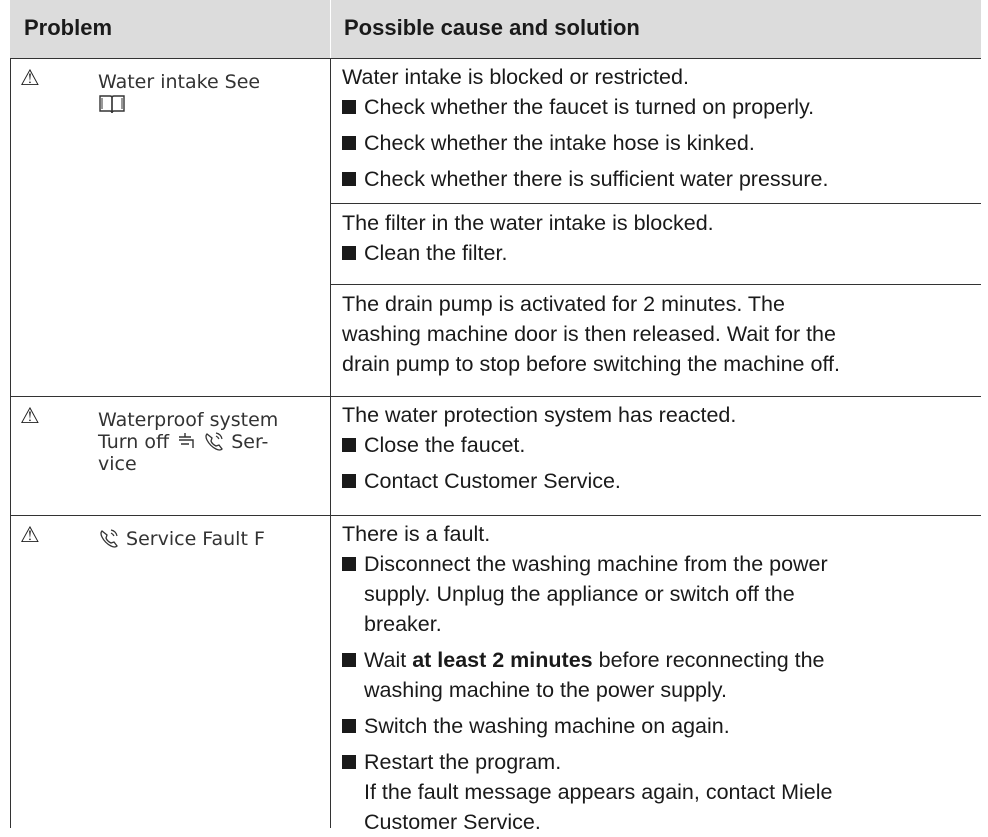 Image resolution: width=988 pixels, height=837 pixels. Describe the element at coordinates (492, 27) in the screenshot. I see `column-header-solution: Possible cause and solution` at that location.